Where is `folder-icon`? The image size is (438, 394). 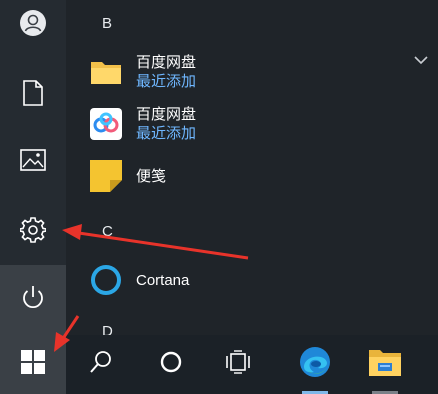 folder-icon is located at coordinates (106, 72).